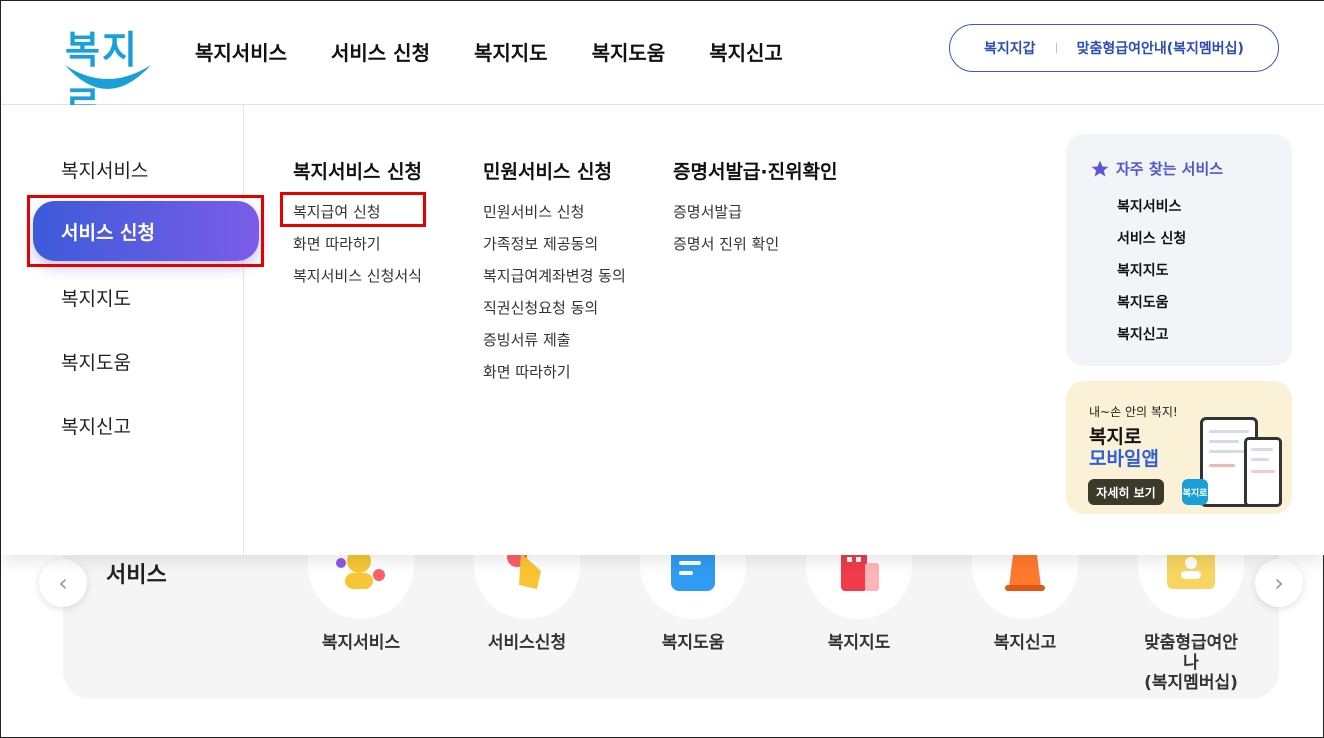  I want to click on banner-more-button: 자세히 보기, so click(1126, 492).